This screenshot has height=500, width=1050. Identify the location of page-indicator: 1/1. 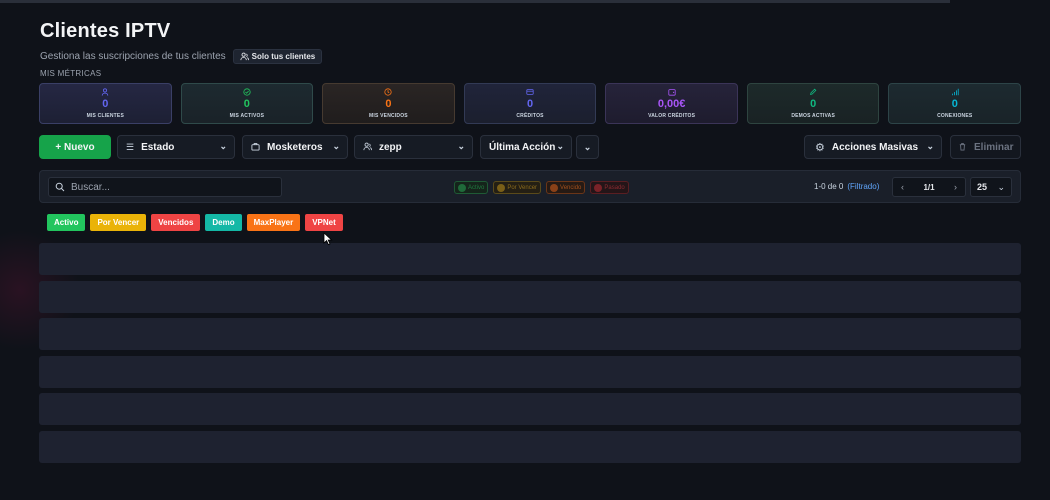
(929, 187).